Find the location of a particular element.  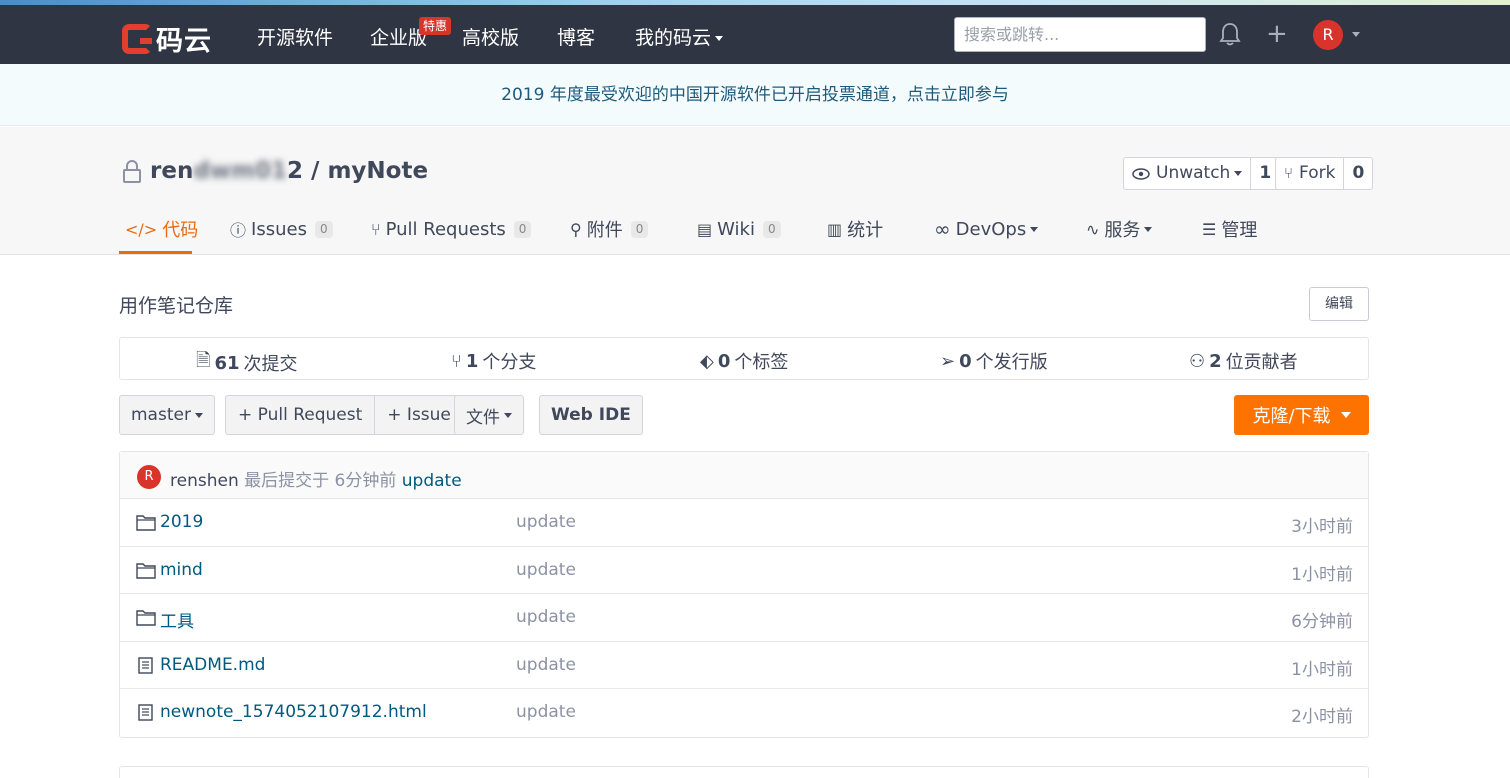

tab-pull-requests: ⑂ Pull Requests 0 is located at coordinates (451, 229).